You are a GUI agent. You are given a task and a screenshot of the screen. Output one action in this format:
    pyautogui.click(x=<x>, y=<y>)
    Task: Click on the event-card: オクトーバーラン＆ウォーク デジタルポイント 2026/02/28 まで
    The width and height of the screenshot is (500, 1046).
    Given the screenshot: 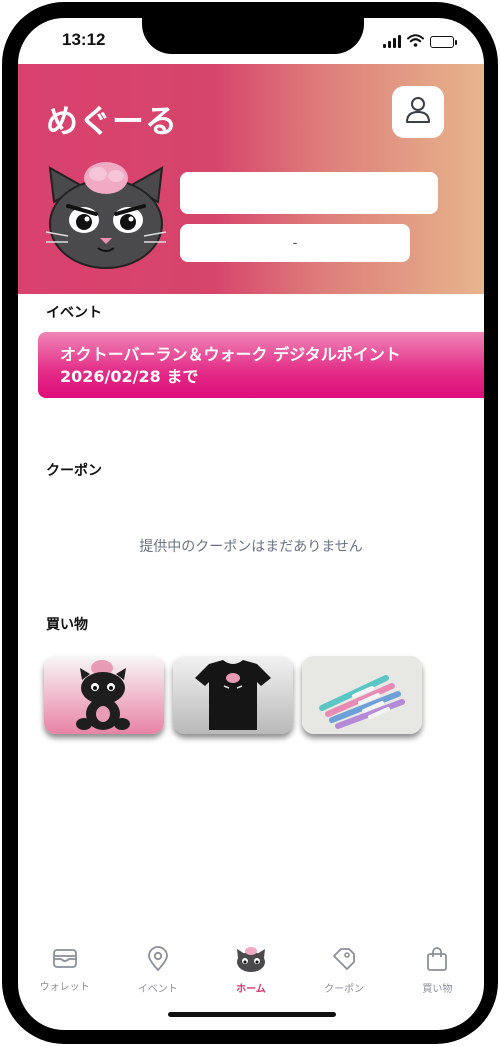 What is the action you would take?
    pyautogui.click(x=261, y=365)
    